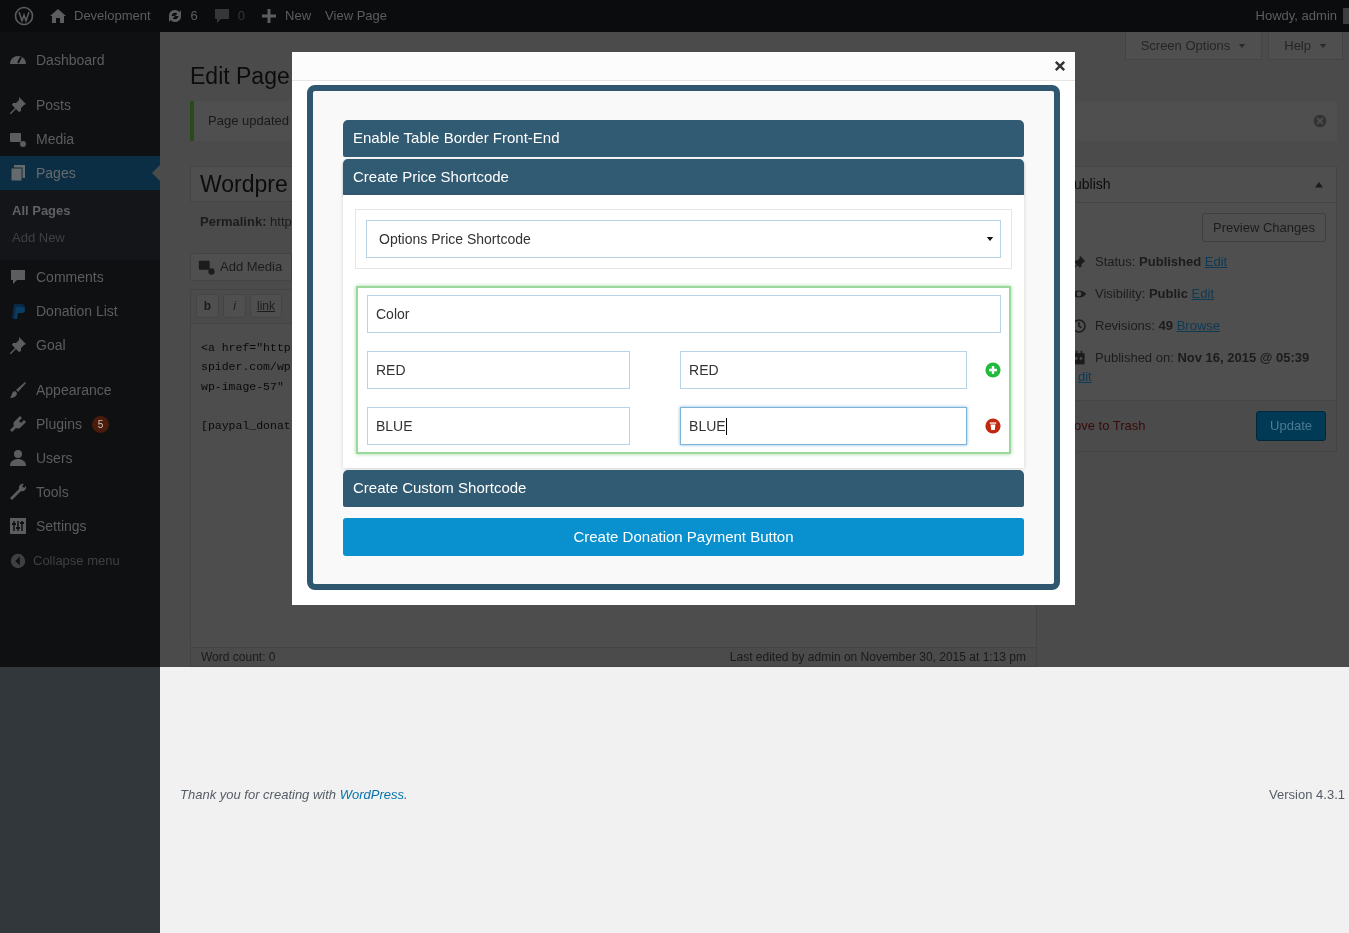  Describe the element at coordinates (80, 345) in the screenshot. I see `sidebar-item: Goal` at that location.